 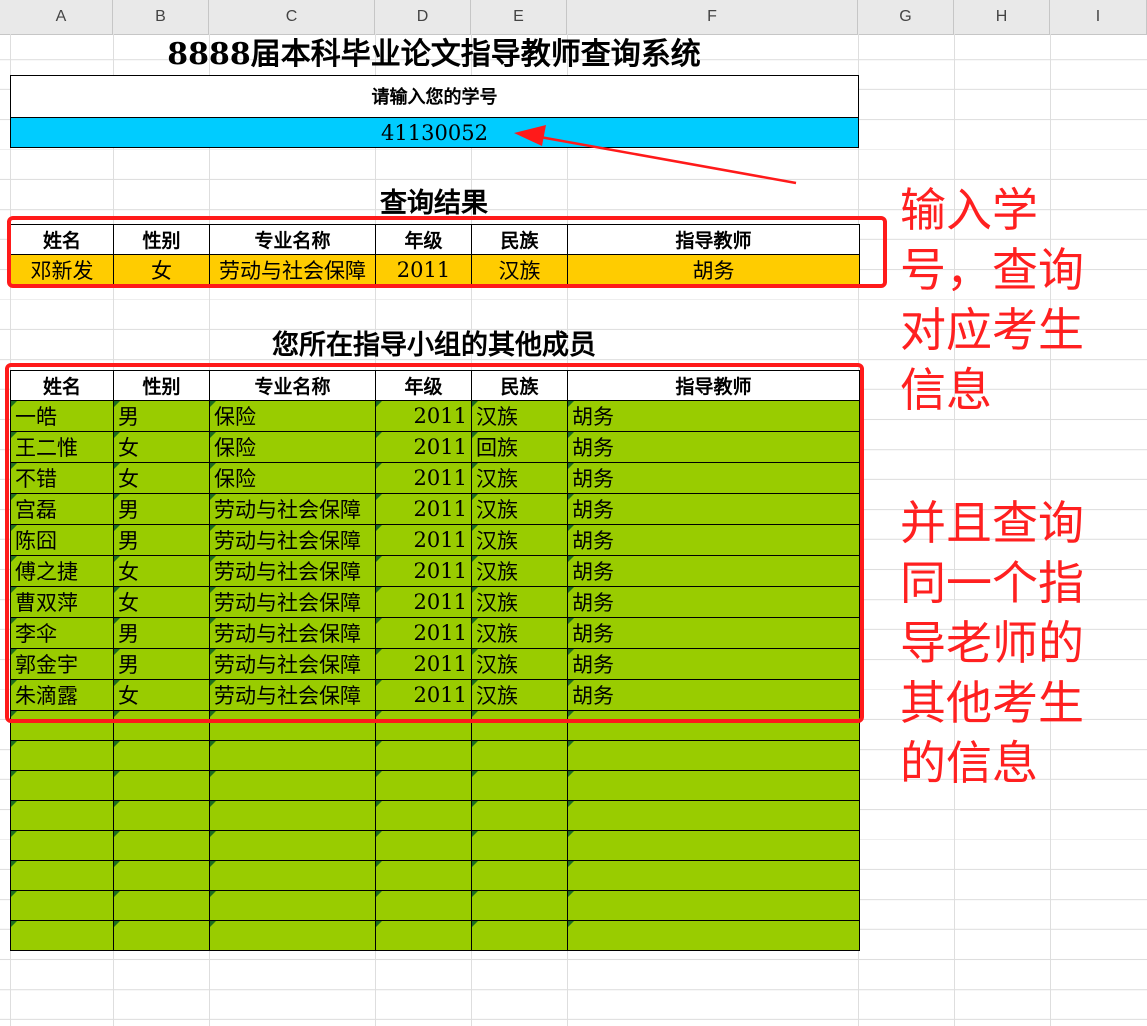 I want to click on group-title: 您所在指导小组的其他成员, so click(x=434, y=345).